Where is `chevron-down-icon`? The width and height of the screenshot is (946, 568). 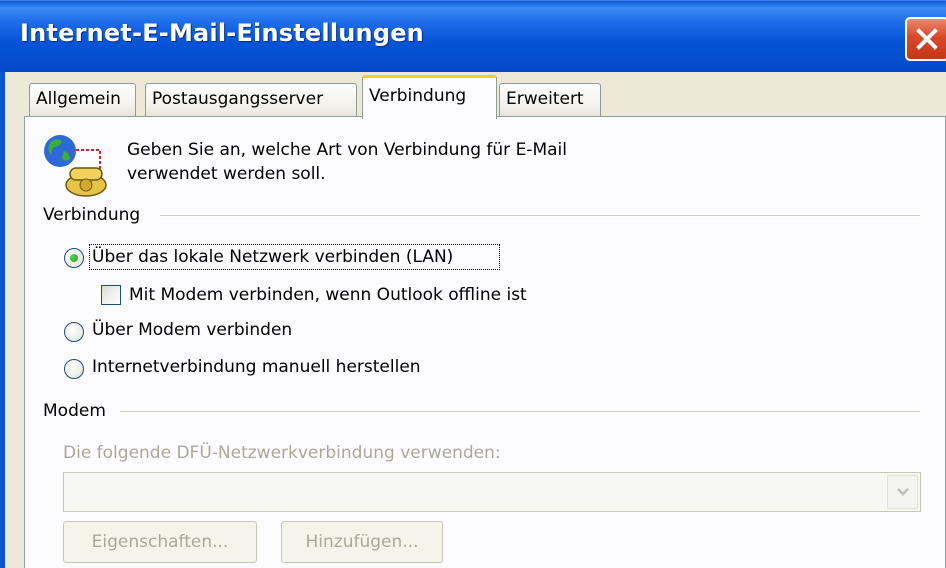 chevron-down-icon is located at coordinates (903, 492).